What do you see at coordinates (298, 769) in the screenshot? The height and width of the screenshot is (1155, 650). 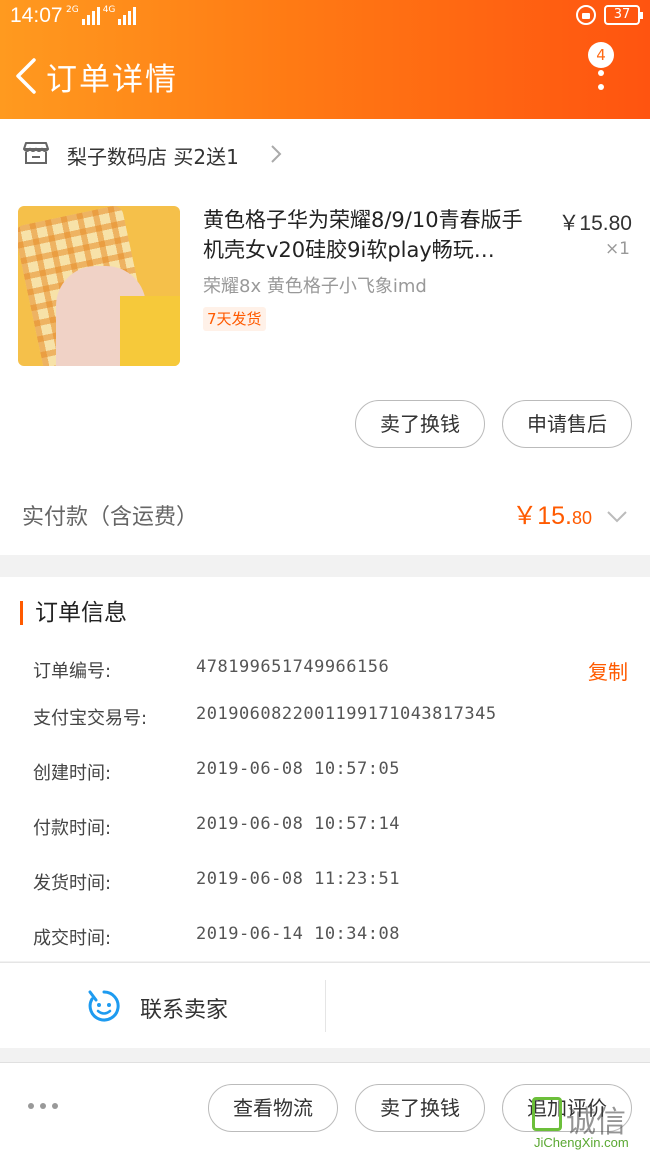 I see `info-value: 2019-06-08 10:57:05` at bounding box center [298, 769].